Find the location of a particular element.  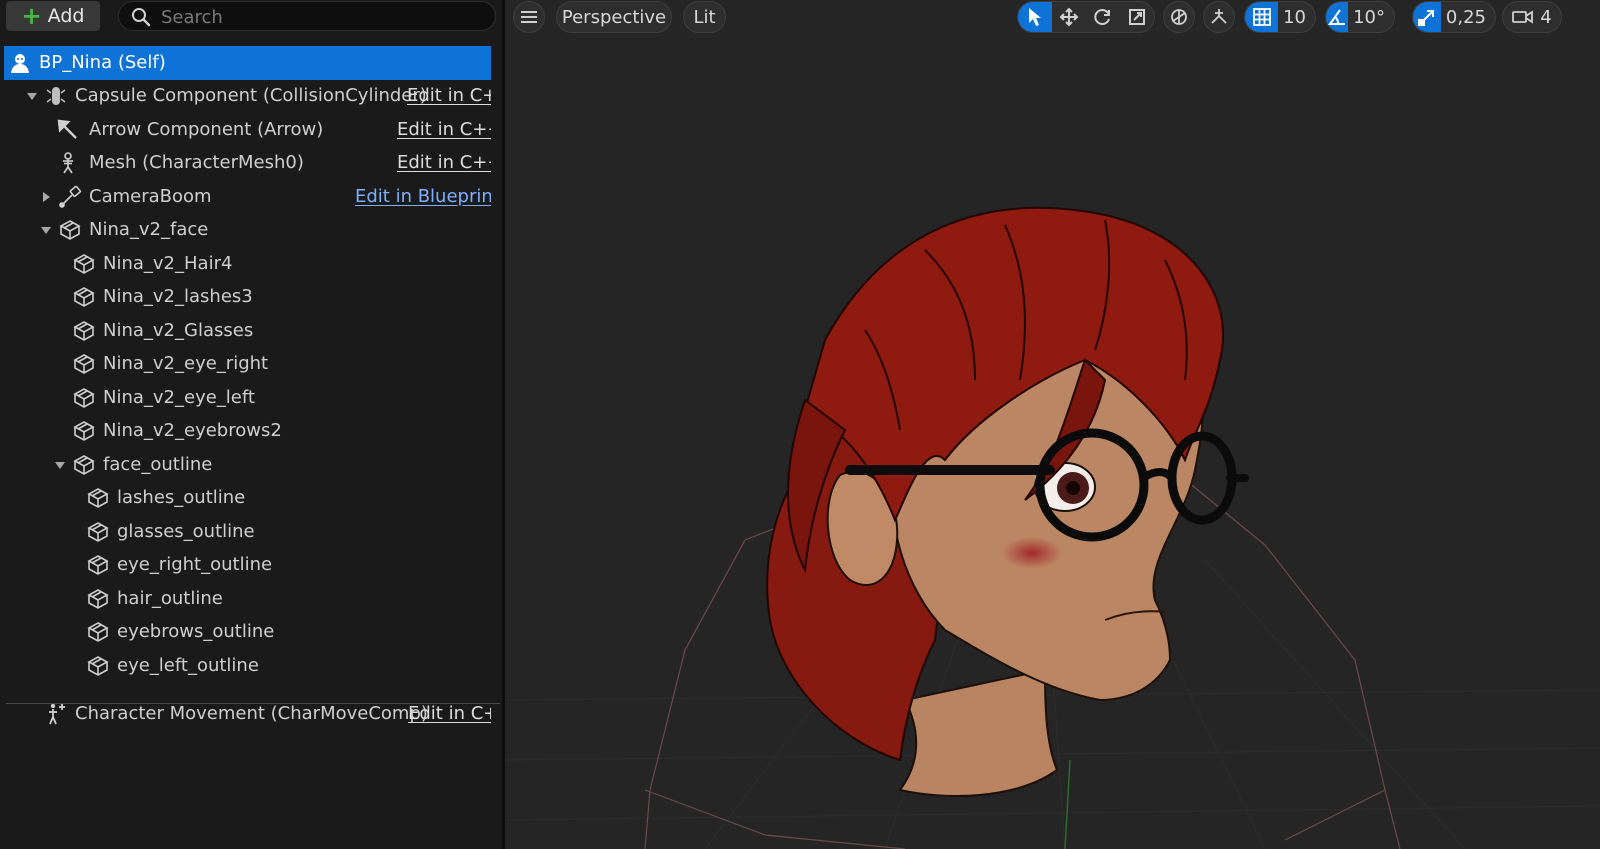

tree-row-eyebrows-outline: eyebrows_outline is located at coordinates (247, 632).